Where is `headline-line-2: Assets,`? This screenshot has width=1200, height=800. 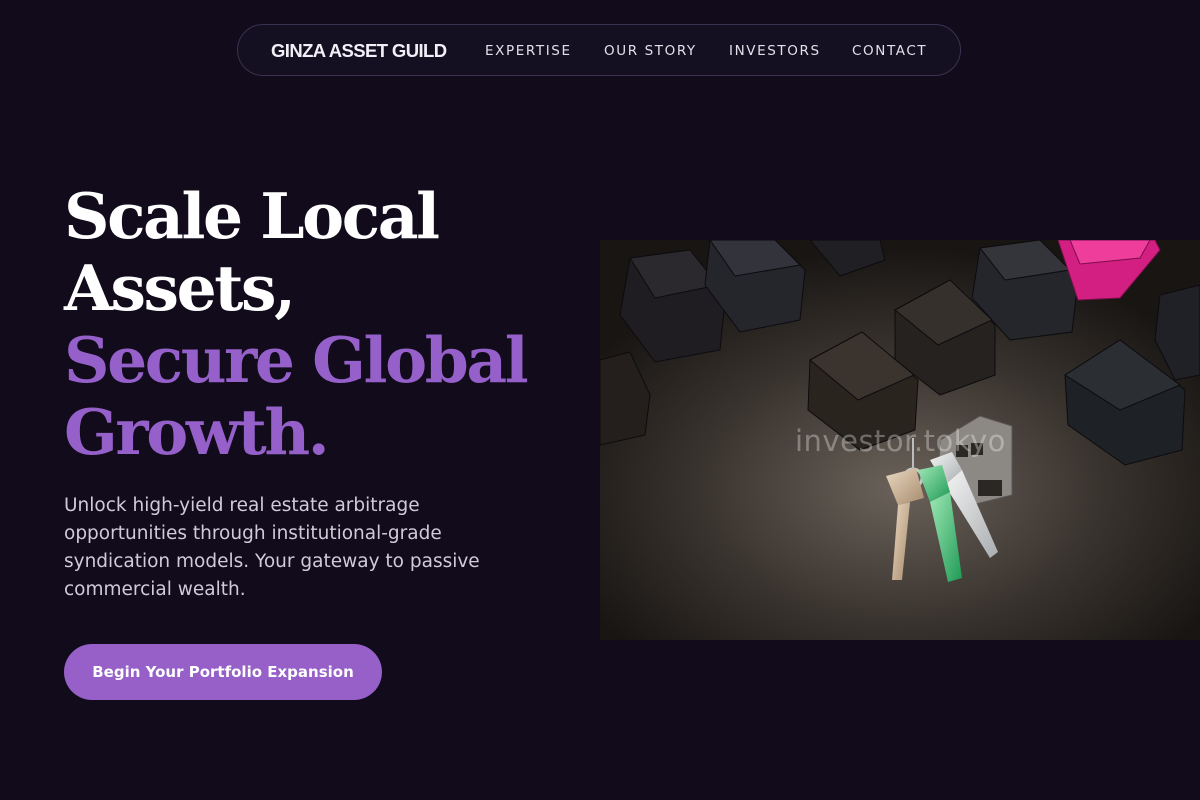 headline-line-2: Assets, is located at coordinates (180, 288).